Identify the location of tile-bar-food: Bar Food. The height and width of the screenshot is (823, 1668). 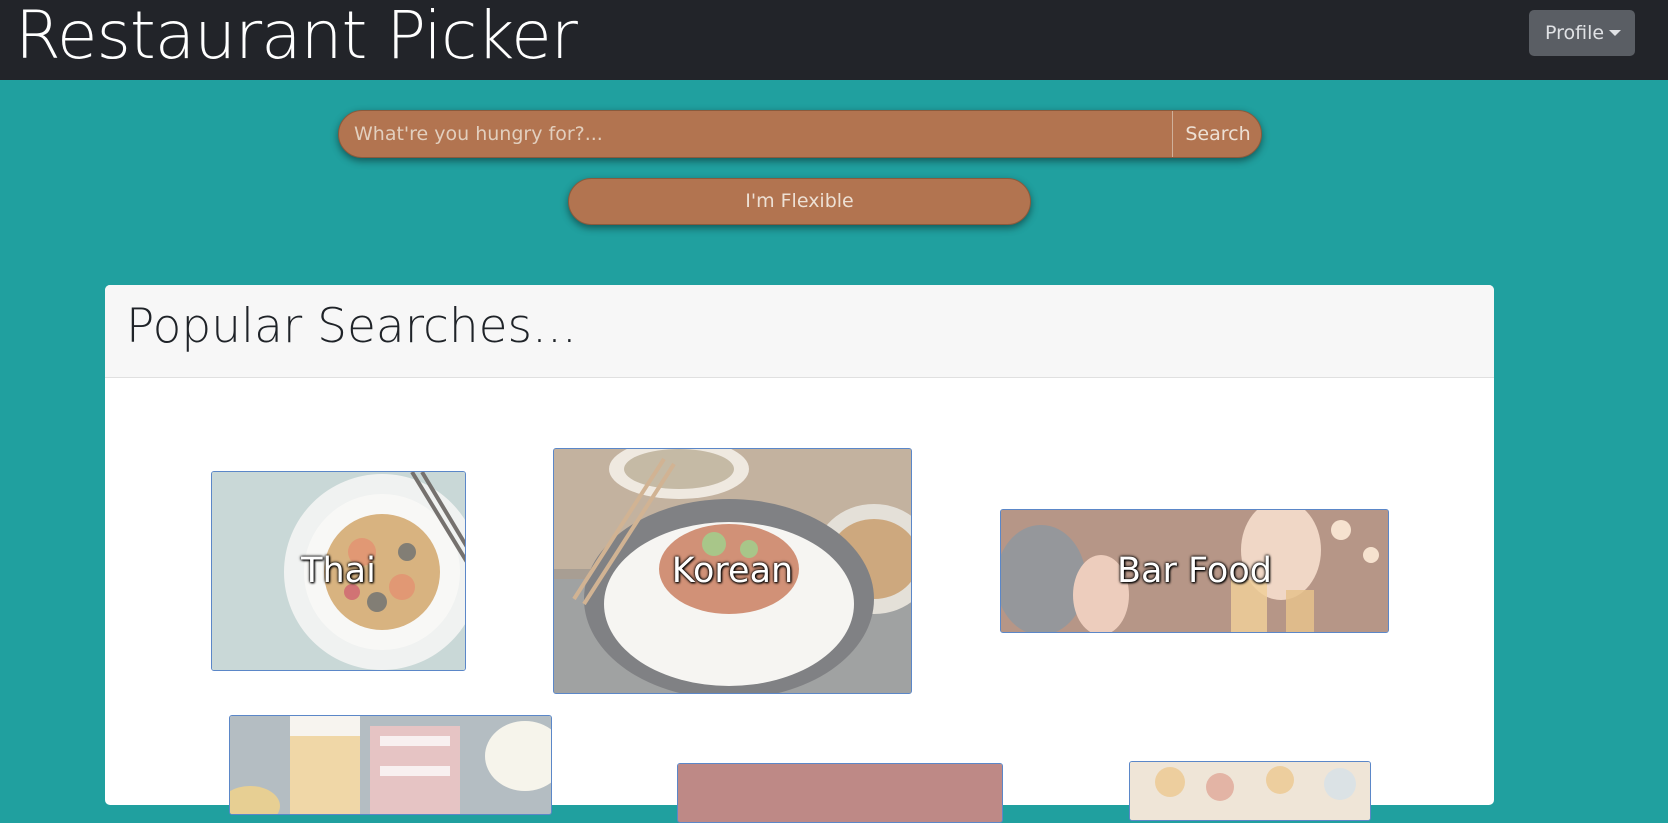
(1194, 571).